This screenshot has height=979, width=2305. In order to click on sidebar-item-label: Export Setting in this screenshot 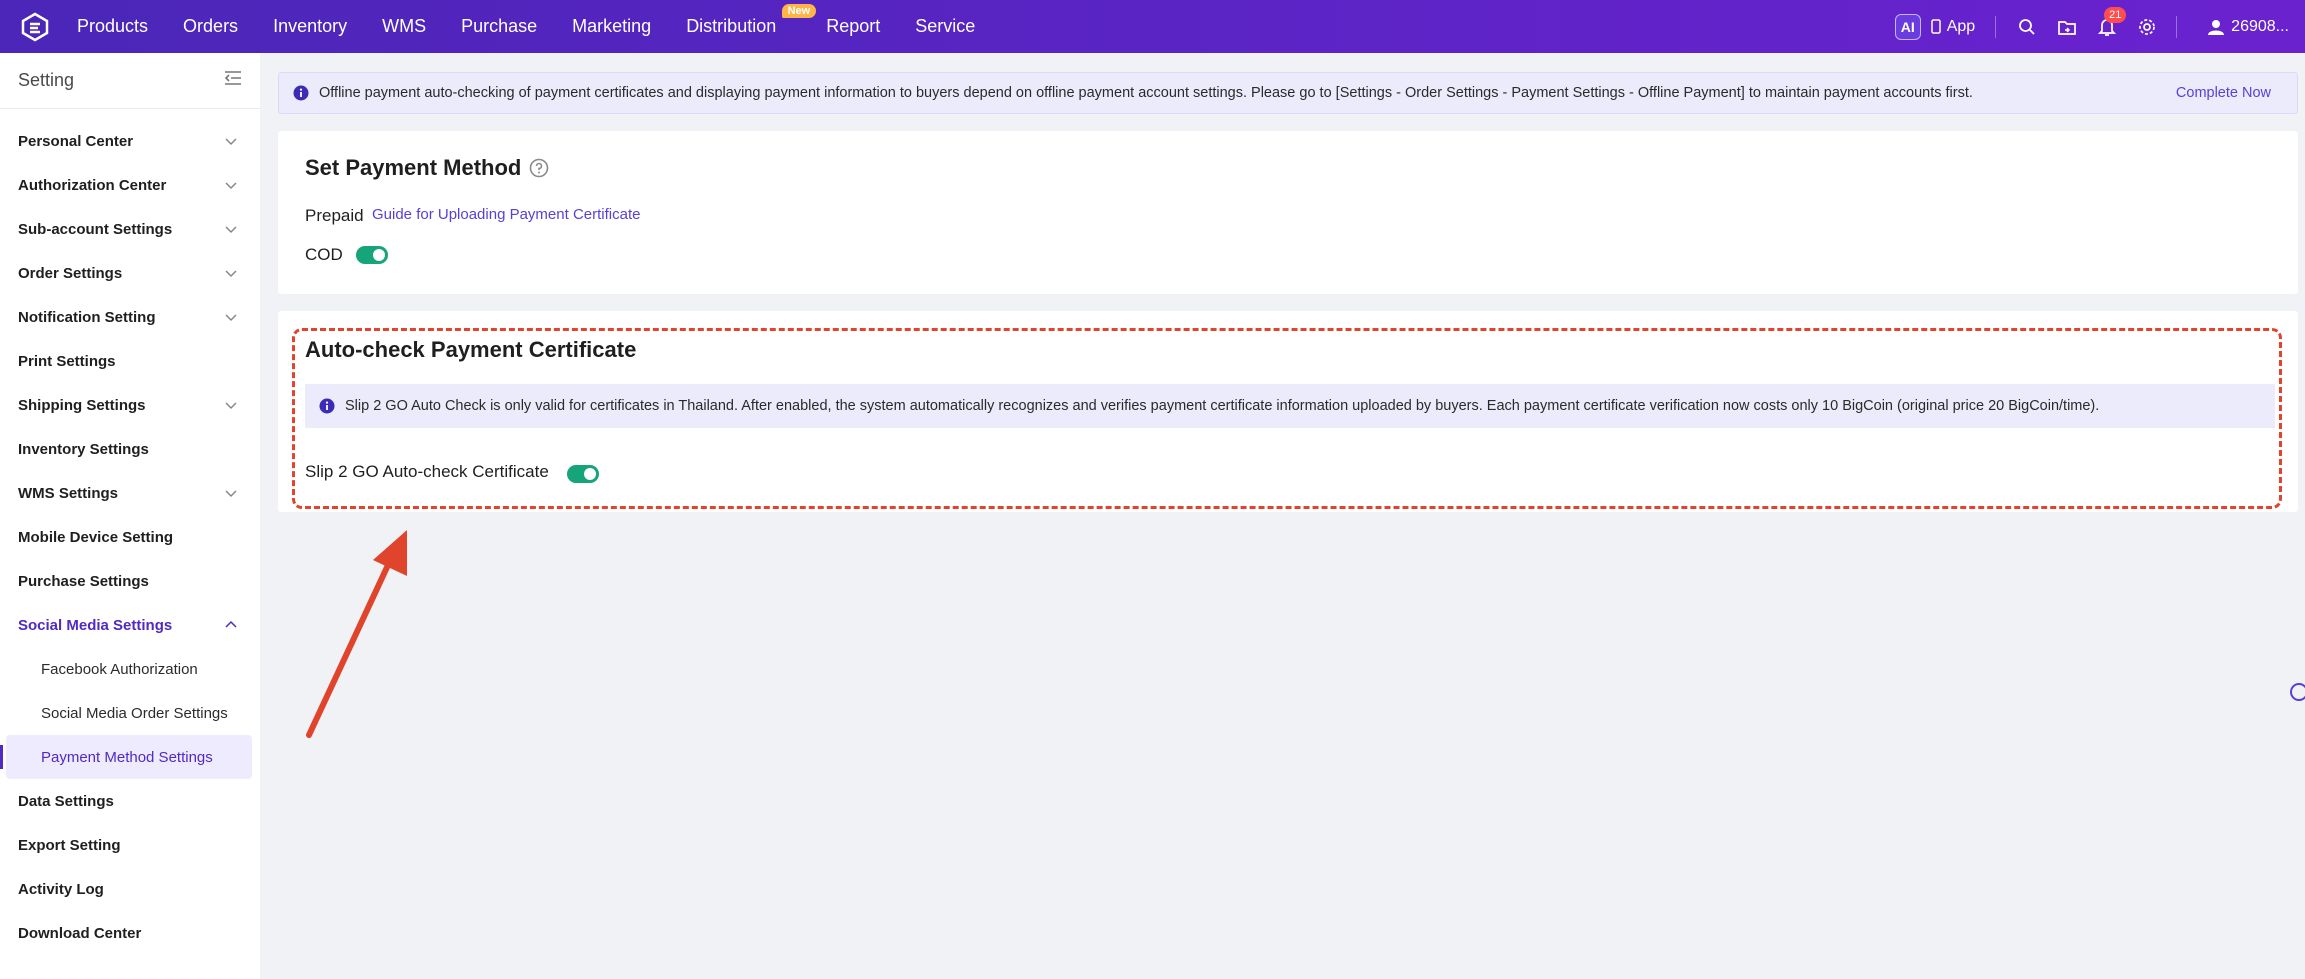, I will do `click(69, 845)`.